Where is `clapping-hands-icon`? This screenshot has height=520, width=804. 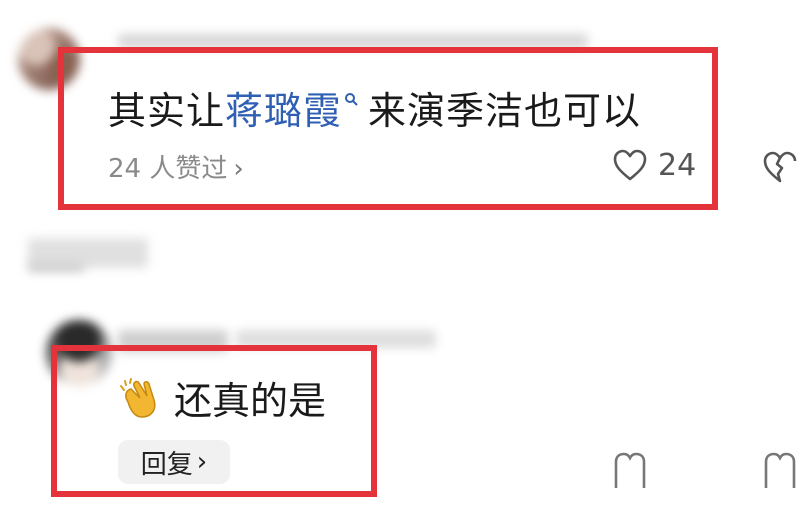 clapping-hands-icon is located at coordinates (138, 397).